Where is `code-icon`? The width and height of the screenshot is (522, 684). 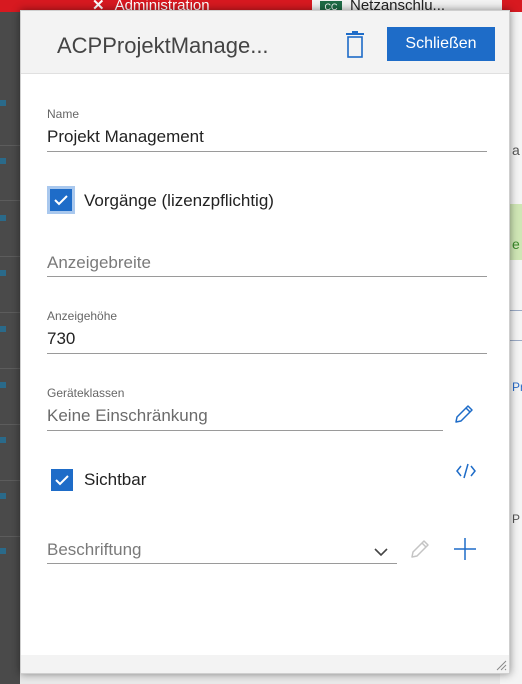
code-icon is located at coordinates (466, 471).